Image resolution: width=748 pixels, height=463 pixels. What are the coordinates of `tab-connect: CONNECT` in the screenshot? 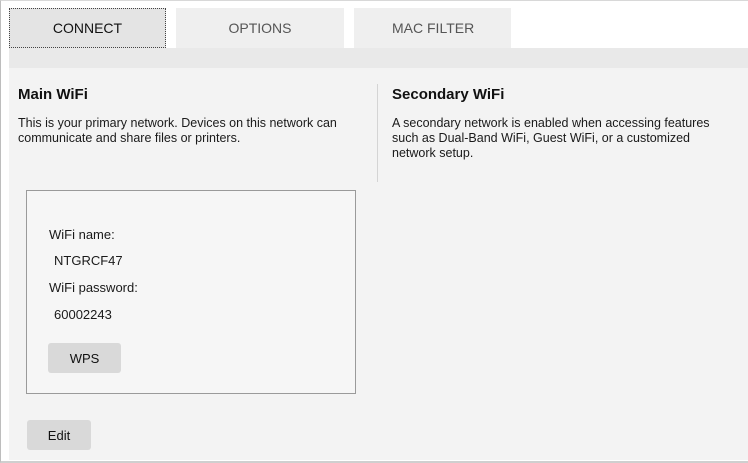 It's located at (87, 28).